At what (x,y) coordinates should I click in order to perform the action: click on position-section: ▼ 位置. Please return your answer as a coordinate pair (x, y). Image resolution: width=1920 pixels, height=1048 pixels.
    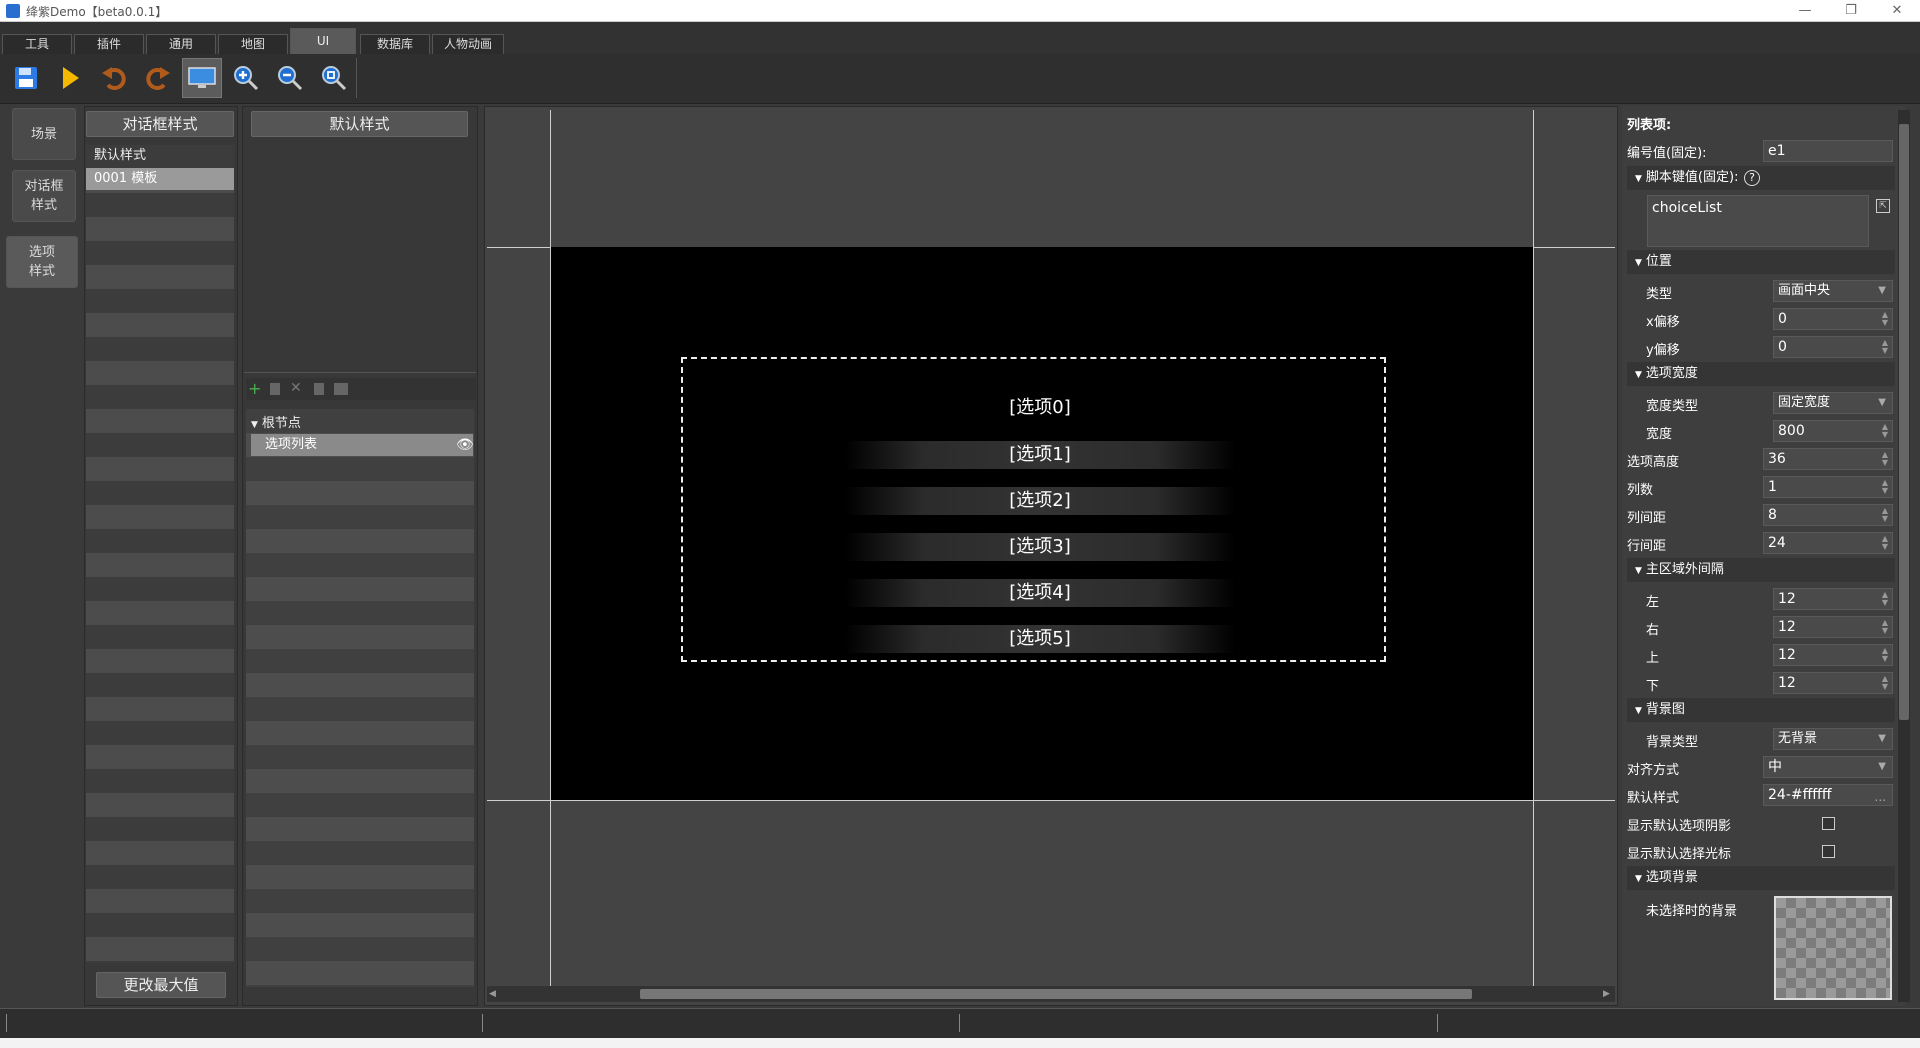
    Looking at the image, I should click on (1761, 262).